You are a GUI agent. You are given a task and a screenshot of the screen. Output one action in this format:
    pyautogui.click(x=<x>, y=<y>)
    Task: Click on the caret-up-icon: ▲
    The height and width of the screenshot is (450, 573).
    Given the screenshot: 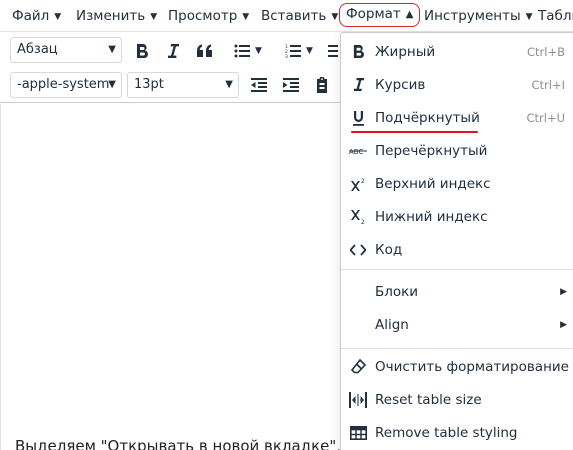 What is the action you would take?
    pyautogui.click(x=409, y=14)
    